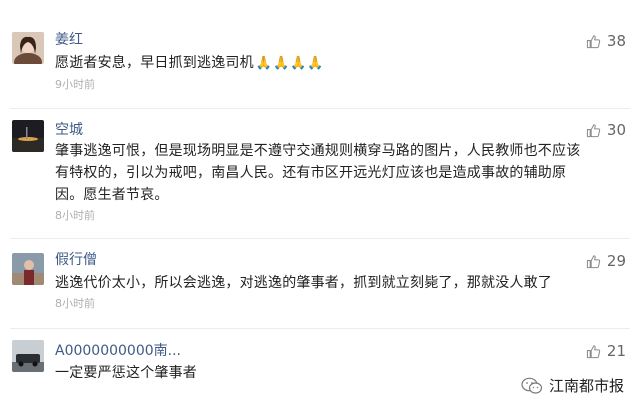  What do you see at coordinates (532, 385) in the screenshot?
I see `wechat-icon` at bounding box center [532, 385].